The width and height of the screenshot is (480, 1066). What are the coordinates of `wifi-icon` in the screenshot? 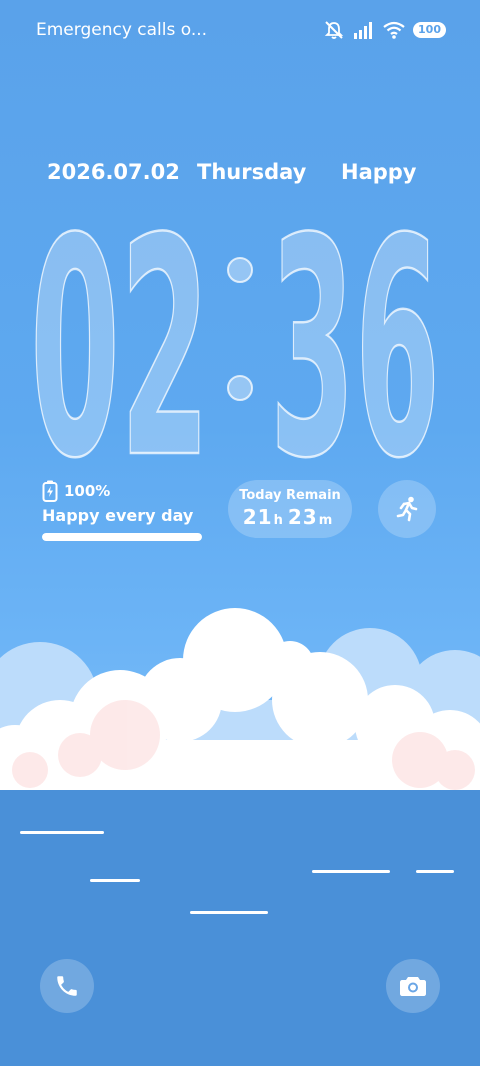 It's located at (394, 30).